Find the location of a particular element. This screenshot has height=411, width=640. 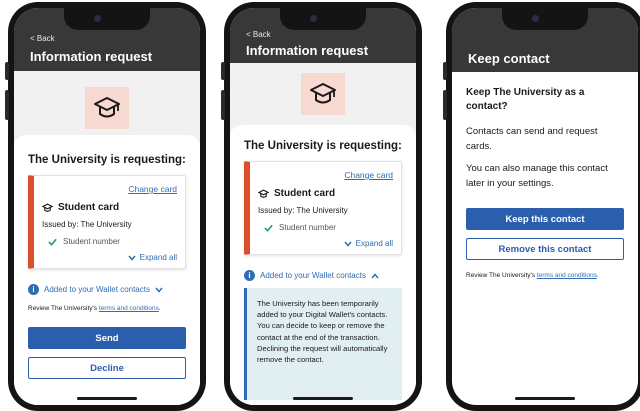

keep-contact-button: Keep this contact is located at coordinates (545, 219).